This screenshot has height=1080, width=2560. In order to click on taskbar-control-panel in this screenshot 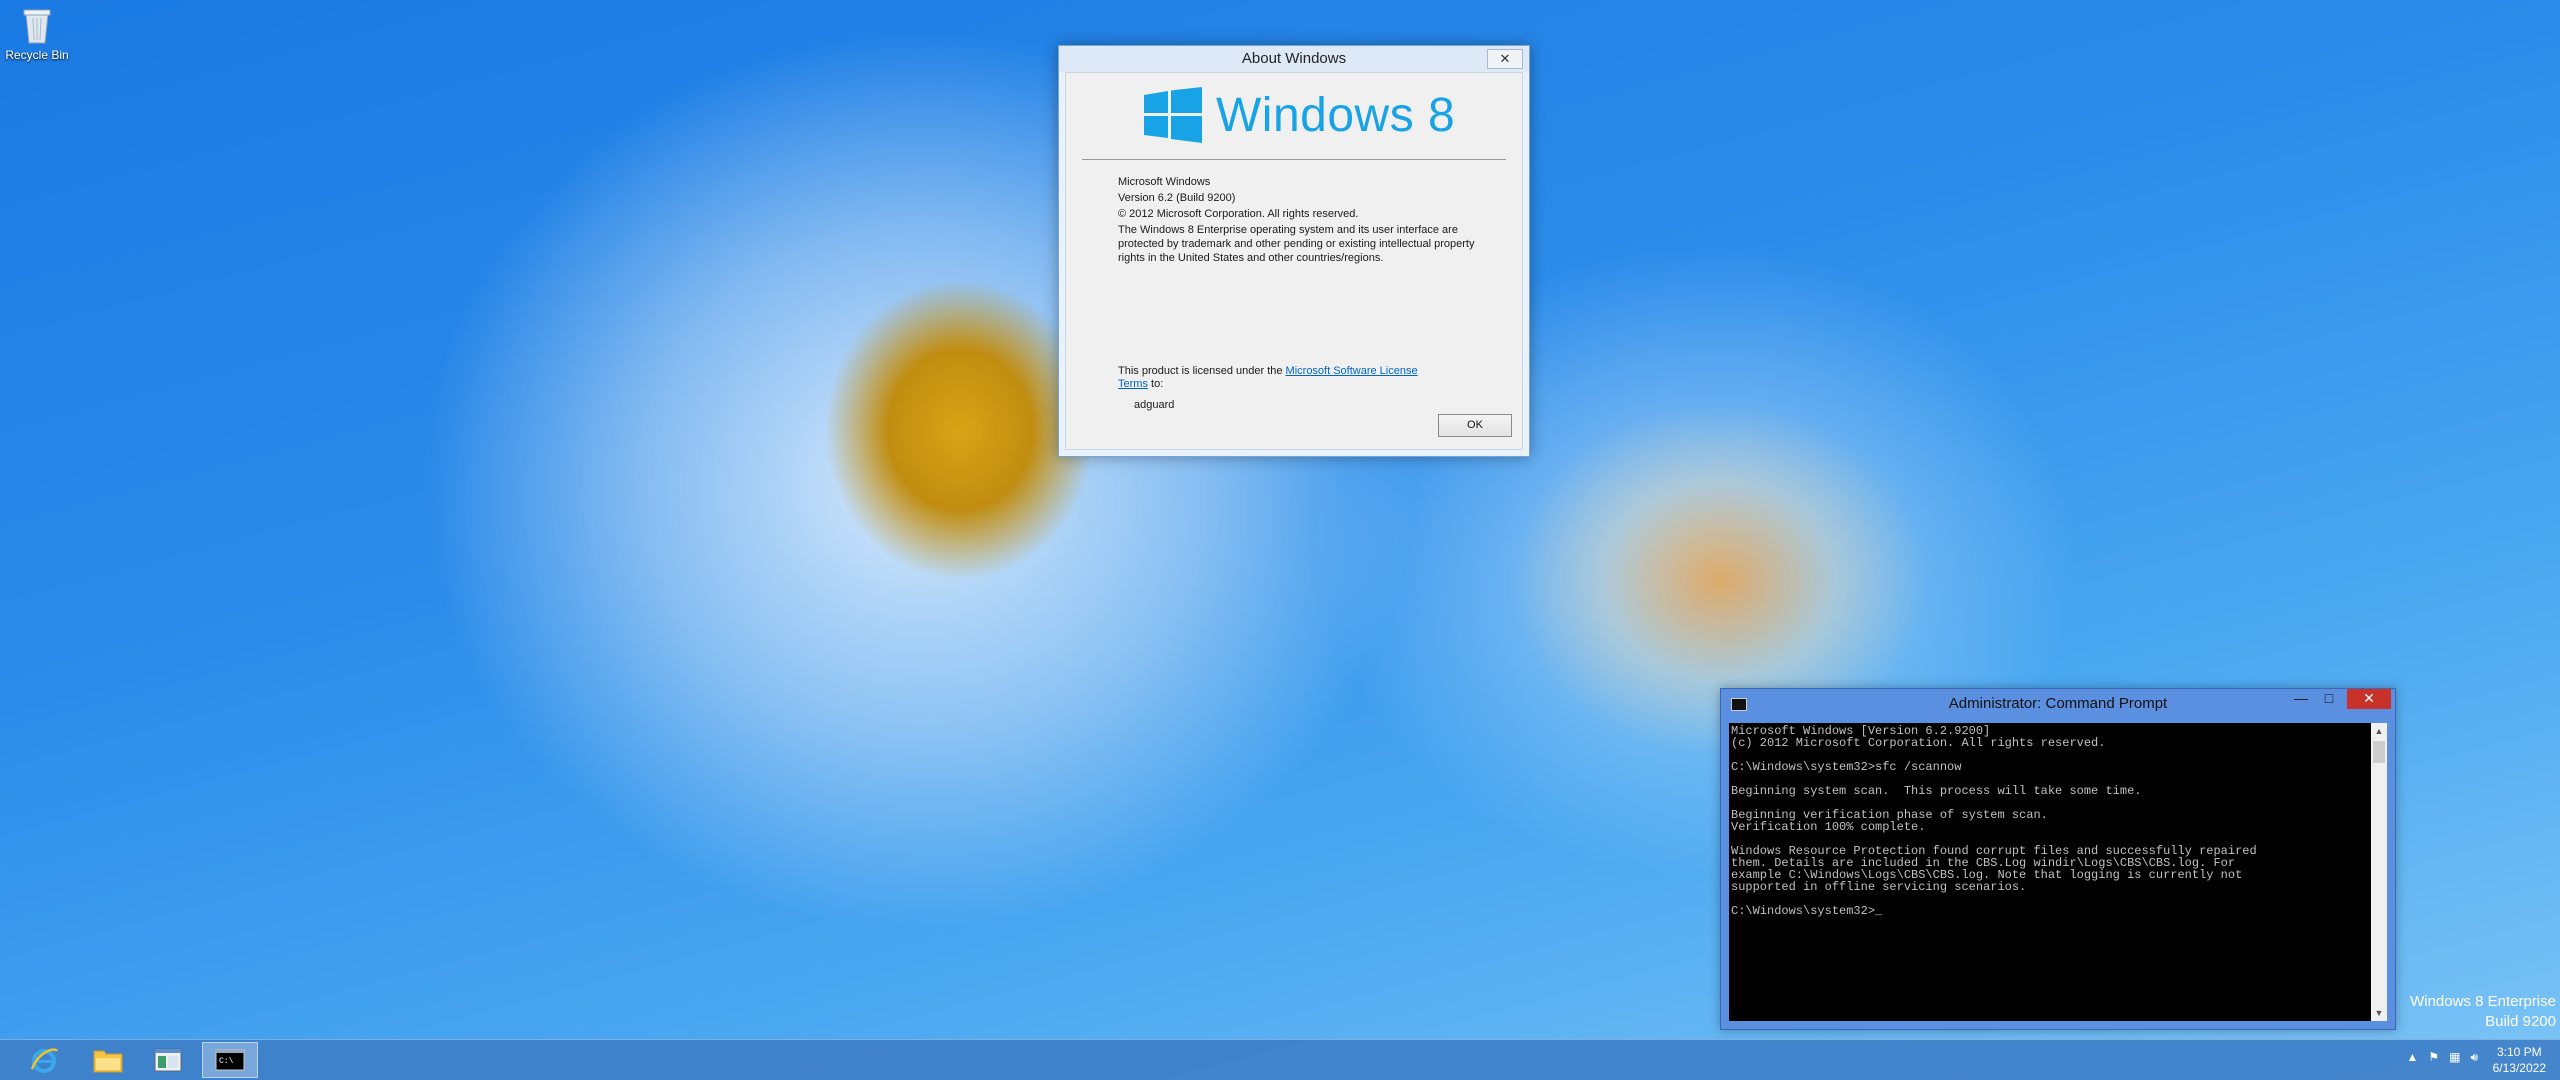, I will do `click(168, 1060)`.